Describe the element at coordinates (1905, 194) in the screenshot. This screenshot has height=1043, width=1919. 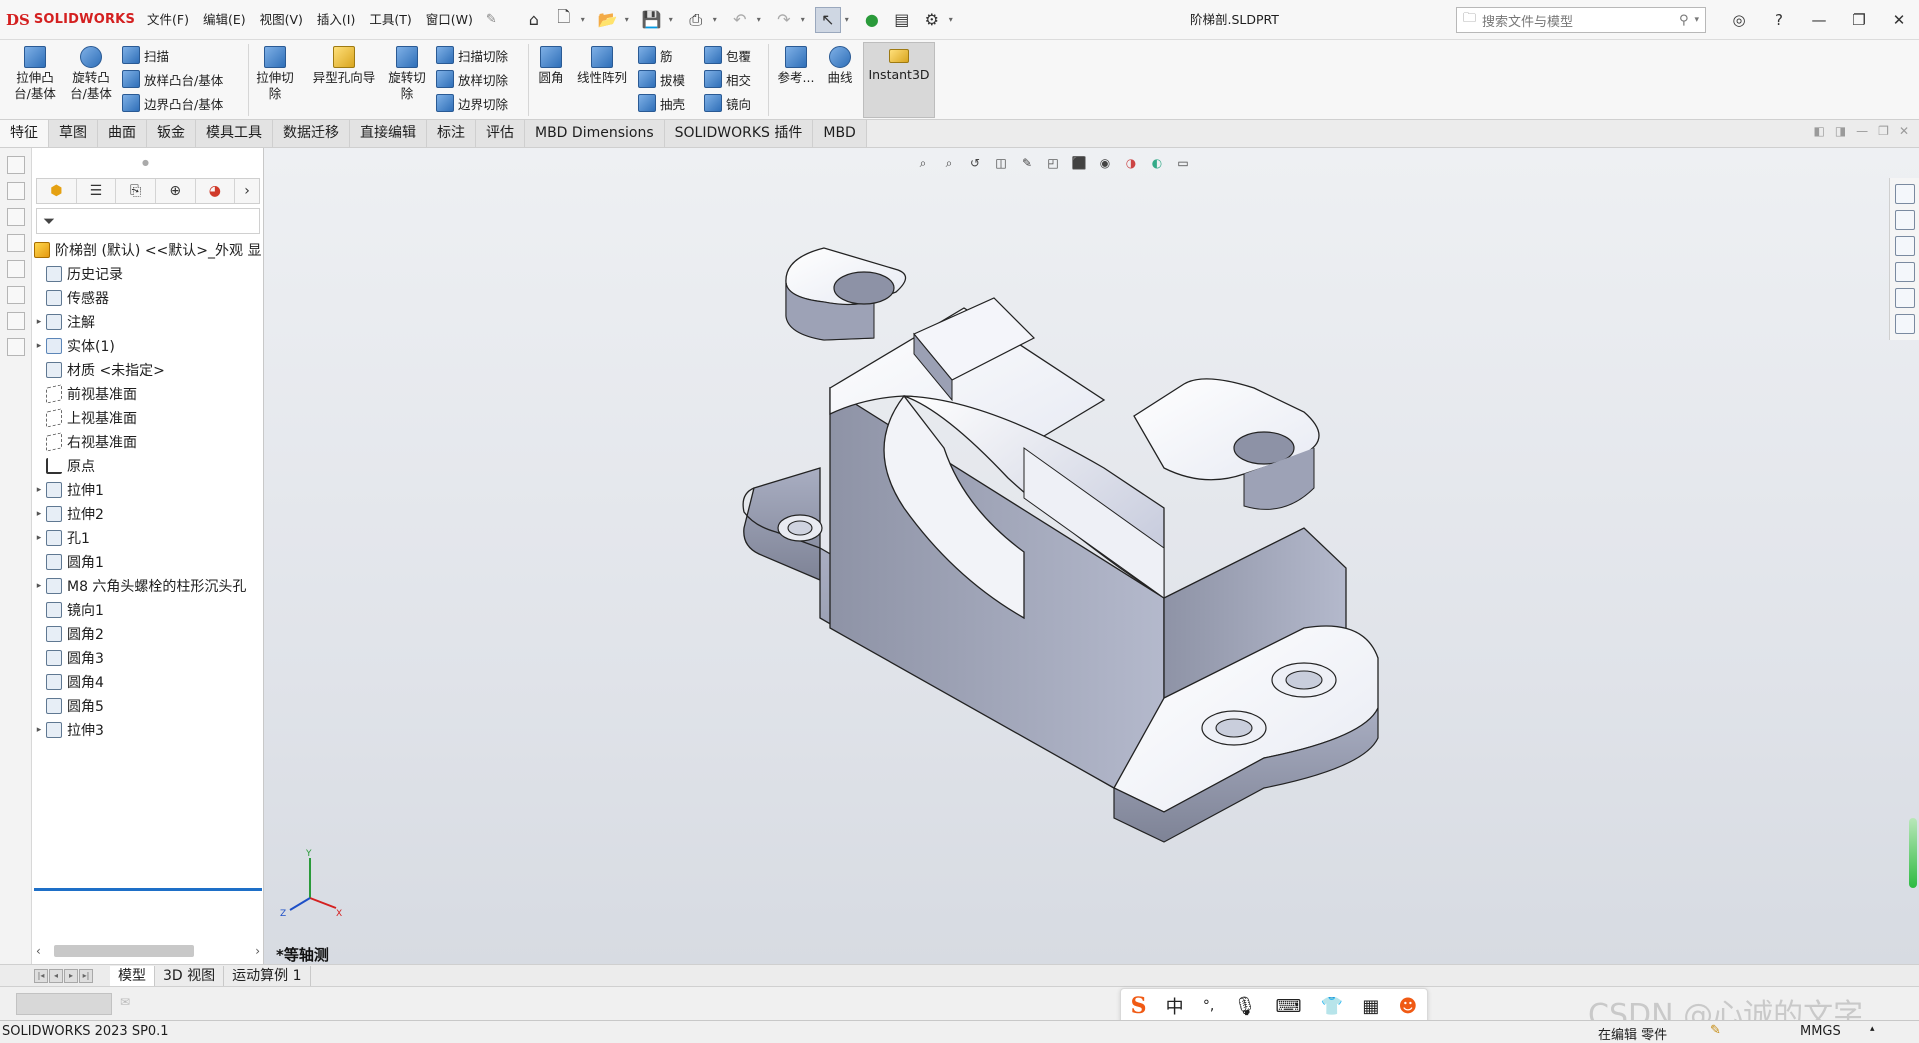
I see `solidworks-resources-icon` at that location.